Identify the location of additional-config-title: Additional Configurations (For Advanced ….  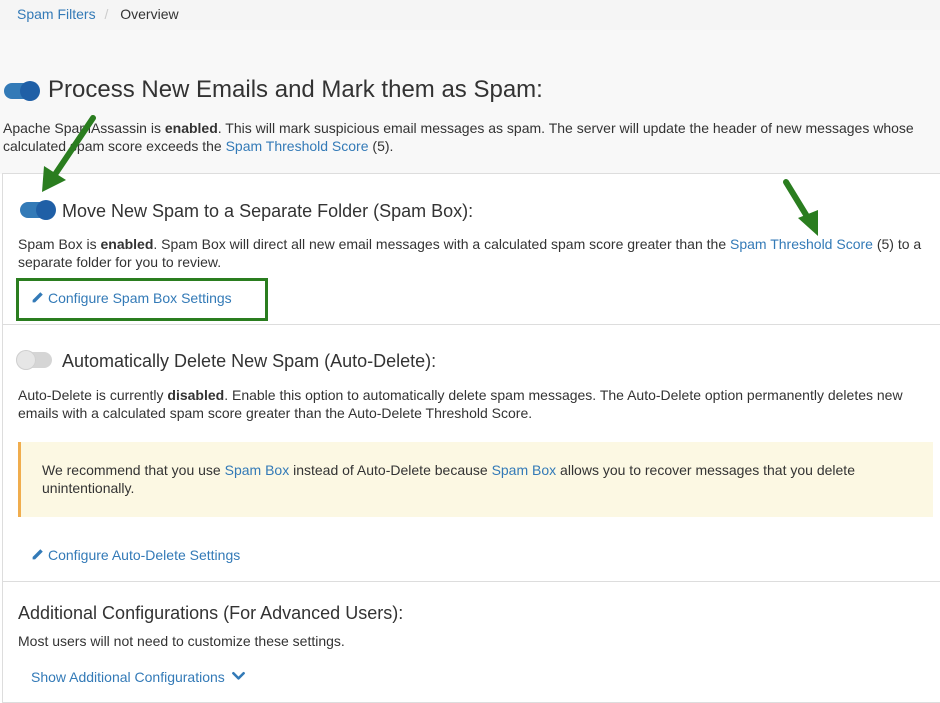
(211, 613).